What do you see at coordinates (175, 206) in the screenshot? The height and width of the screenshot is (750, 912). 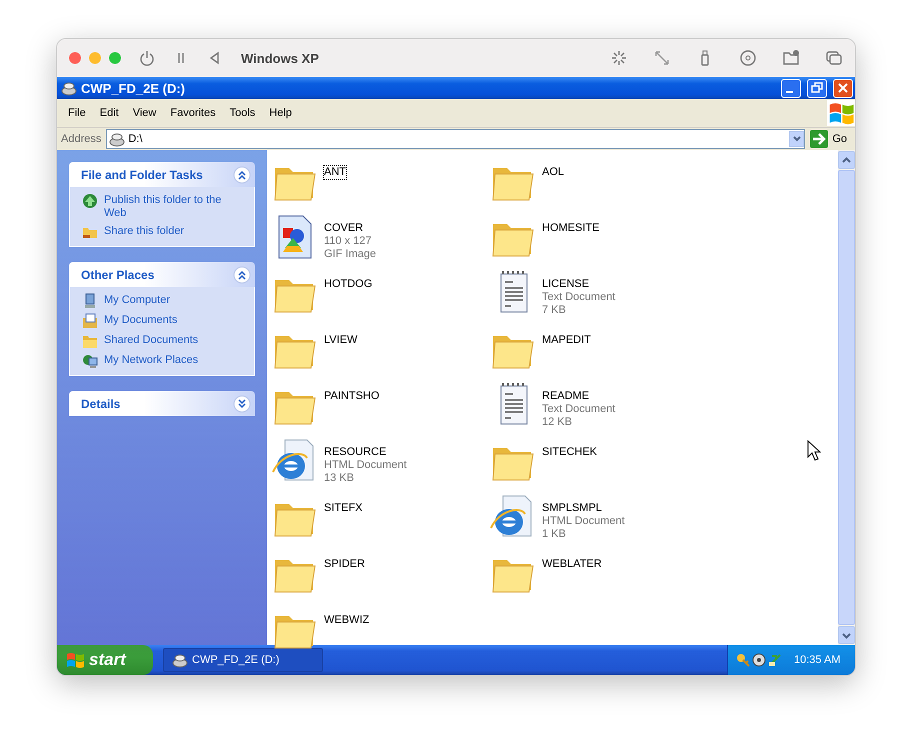 I see `task-link: Publish this folder to the Web` at bounding box center [175, 206].